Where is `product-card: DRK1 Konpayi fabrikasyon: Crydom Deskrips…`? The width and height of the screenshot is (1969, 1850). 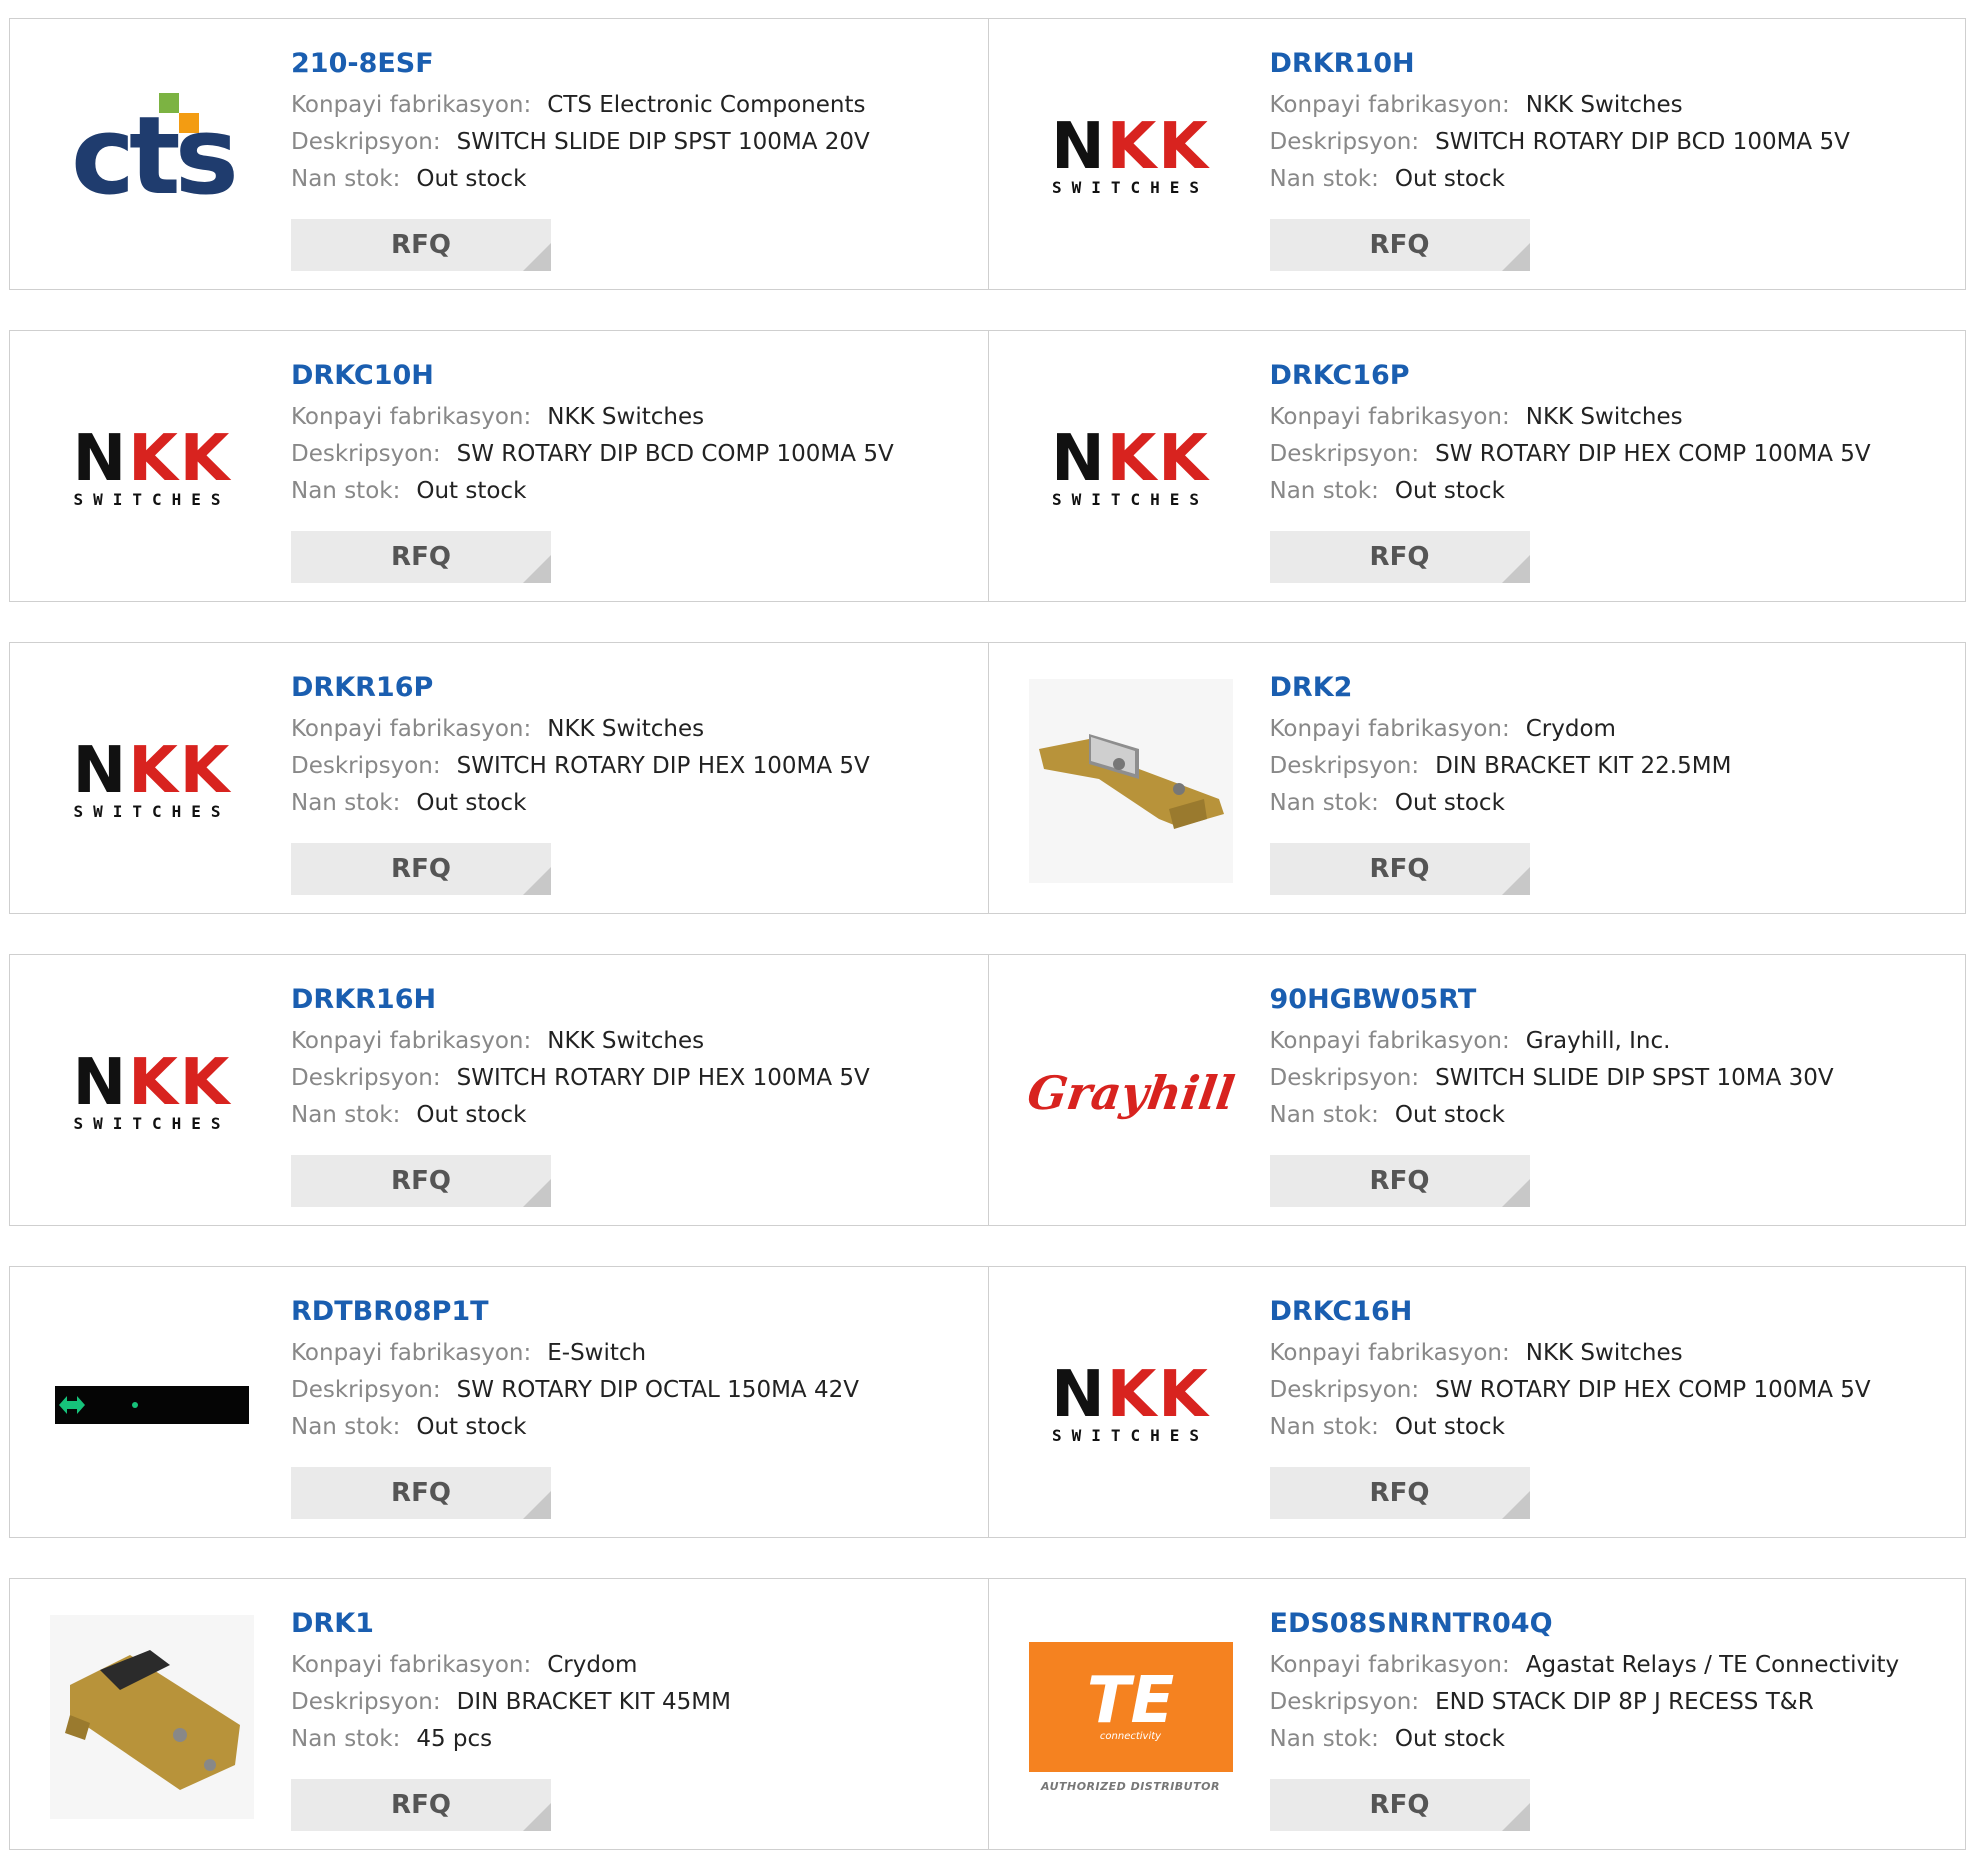
product-card: DRK1 Konpayi fabrikasyon: Crydom Deskrips… is located at coordinates (499, 1714).